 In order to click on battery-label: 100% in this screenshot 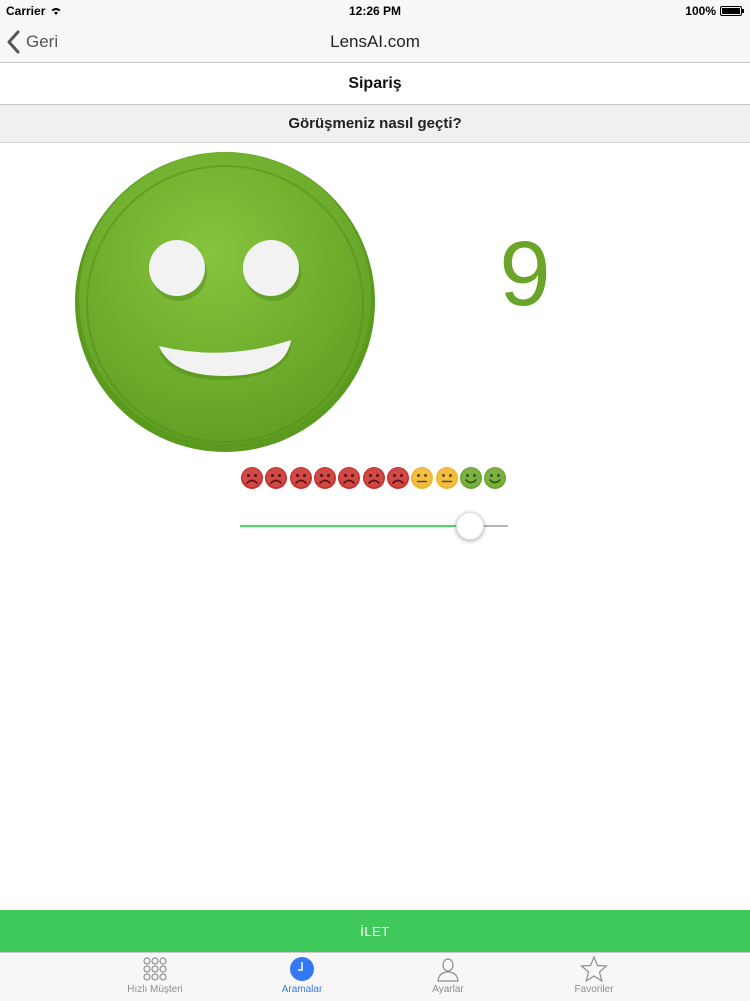, I will do `click(700, 11)`.